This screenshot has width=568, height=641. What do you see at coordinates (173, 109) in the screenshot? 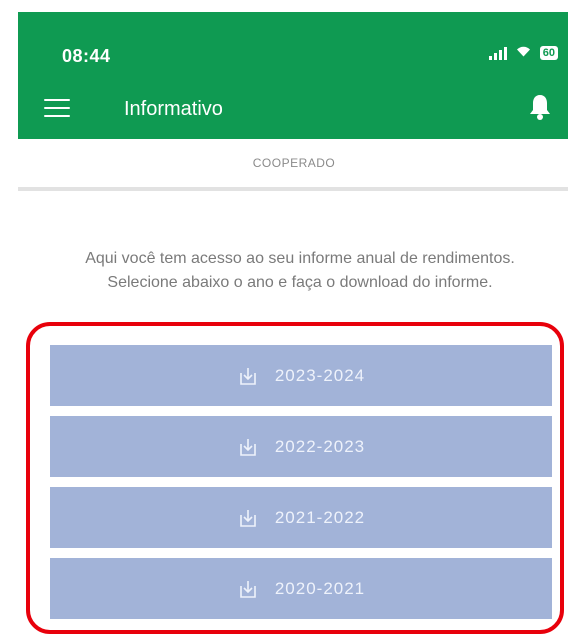
I see `page-title: Informativo` at bounding box center [173, 109].